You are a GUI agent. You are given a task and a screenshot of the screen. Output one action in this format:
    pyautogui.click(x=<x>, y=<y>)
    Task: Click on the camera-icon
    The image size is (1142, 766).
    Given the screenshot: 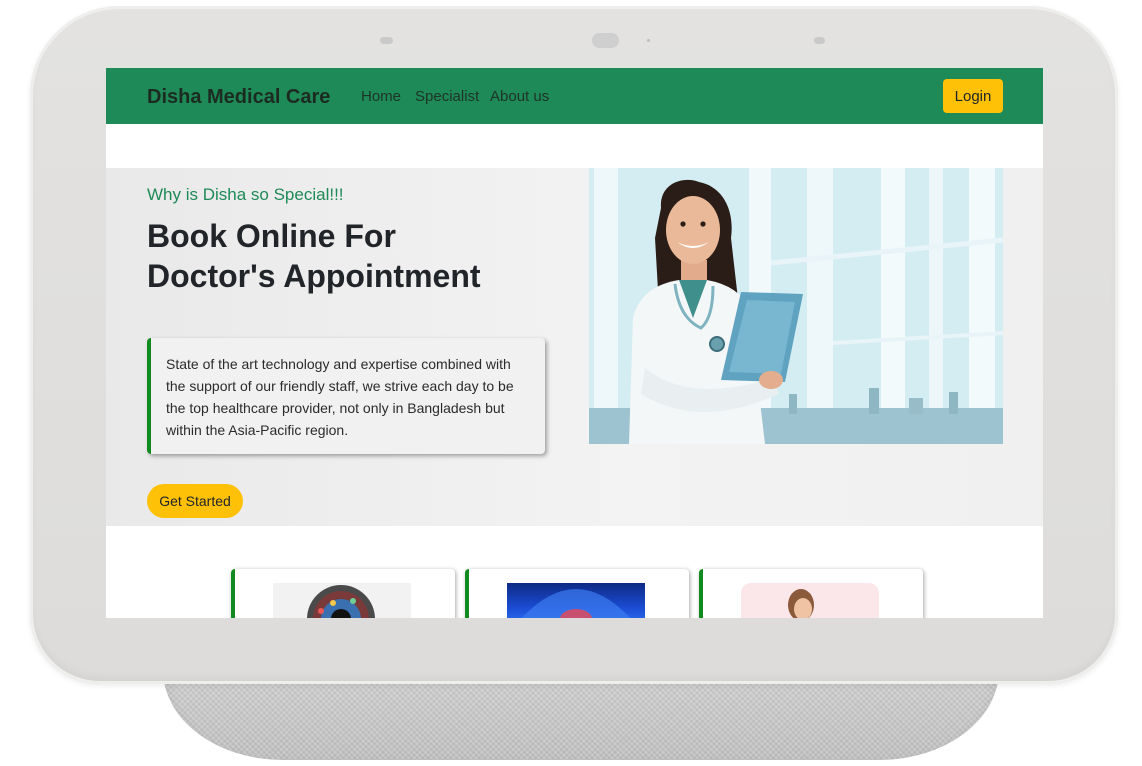 What is the action you would take?
    pyautogui.click(x=605, y=40)
    